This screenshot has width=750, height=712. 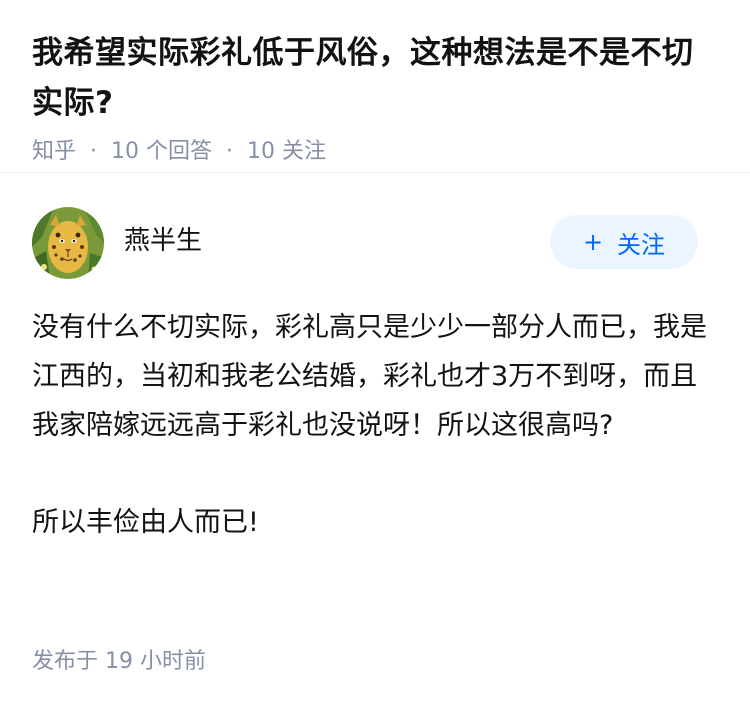 I want to click on follow-button: + 关注, so click(x=624, y=242).